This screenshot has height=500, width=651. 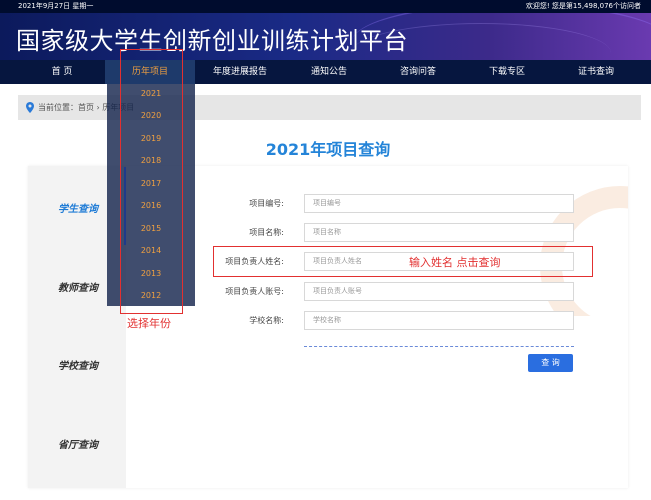 I want to click on nav-item-notices: 通知公告, so click(x=329, y=72).